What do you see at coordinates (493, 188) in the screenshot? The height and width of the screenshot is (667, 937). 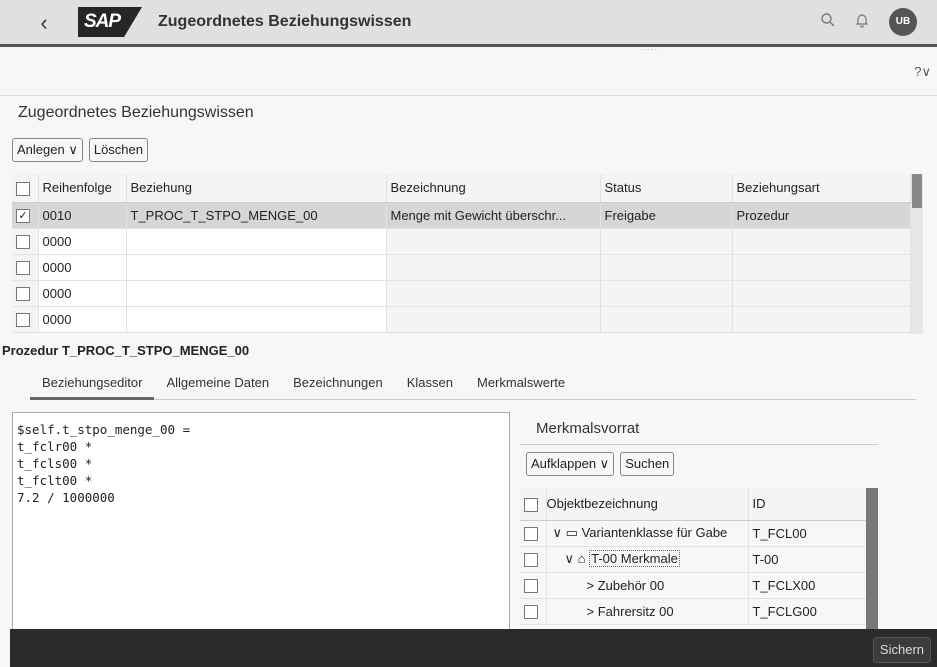 I see `column-header: Bezeichnung` at bounding box center [493, 188].